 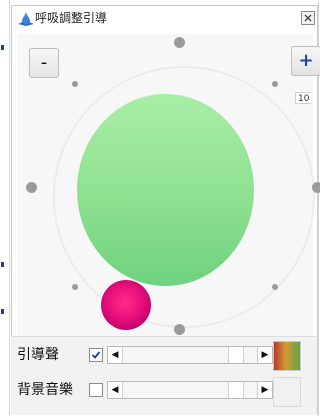 What do you see at coordinates (75, 84) in the screenshot?
I see `ring-marker-top-left` at bounding box center [75, 84].